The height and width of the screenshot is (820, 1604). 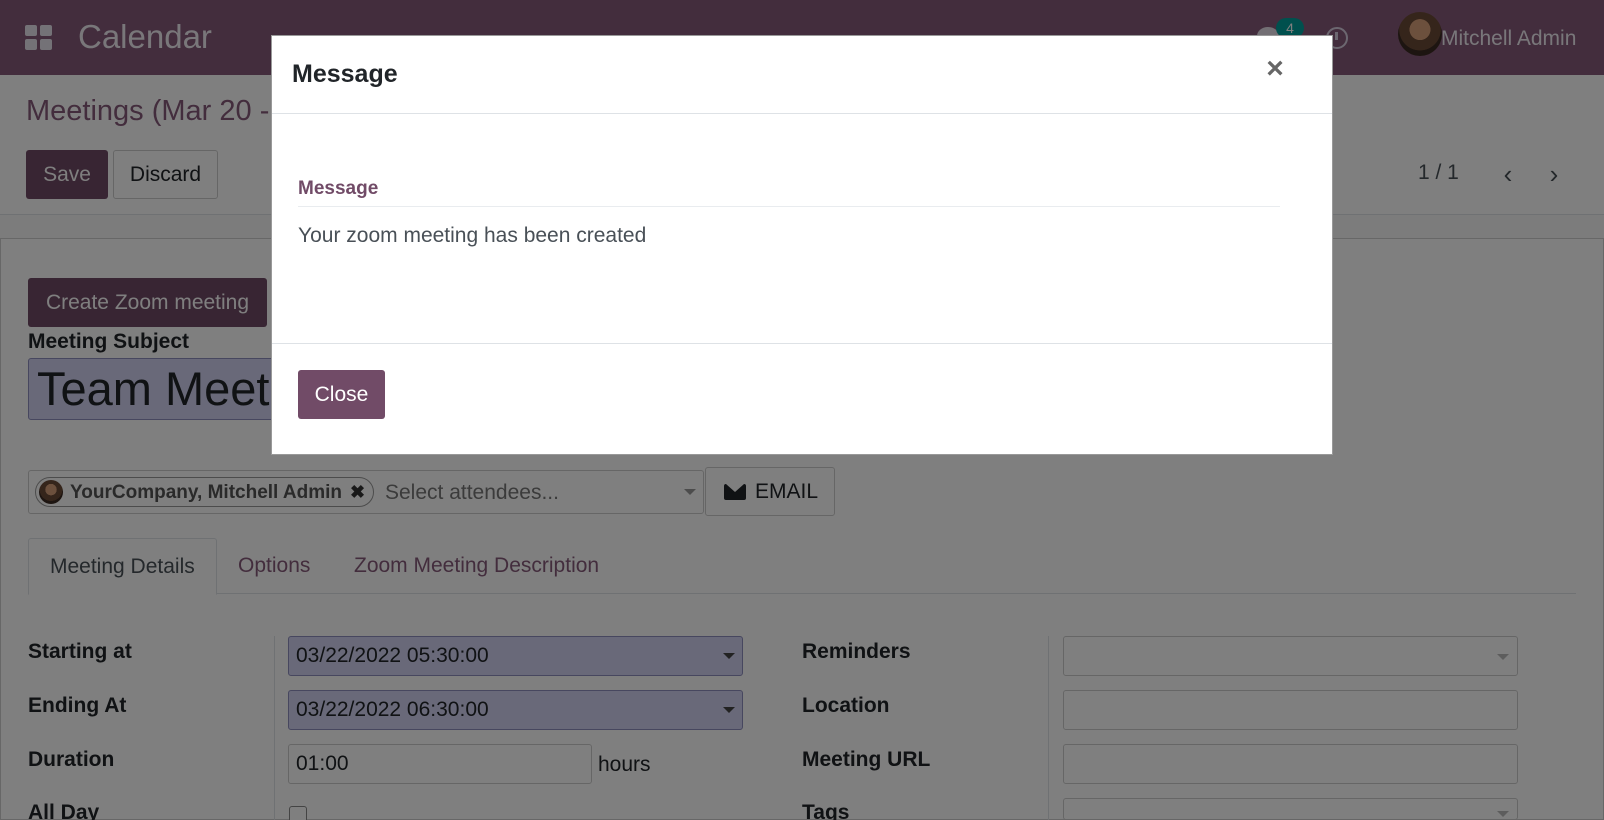 What do you see at coordinates (802, 398) in the screenshot?
I see `dialog-footer: Close` at bounding box center [802, 398].